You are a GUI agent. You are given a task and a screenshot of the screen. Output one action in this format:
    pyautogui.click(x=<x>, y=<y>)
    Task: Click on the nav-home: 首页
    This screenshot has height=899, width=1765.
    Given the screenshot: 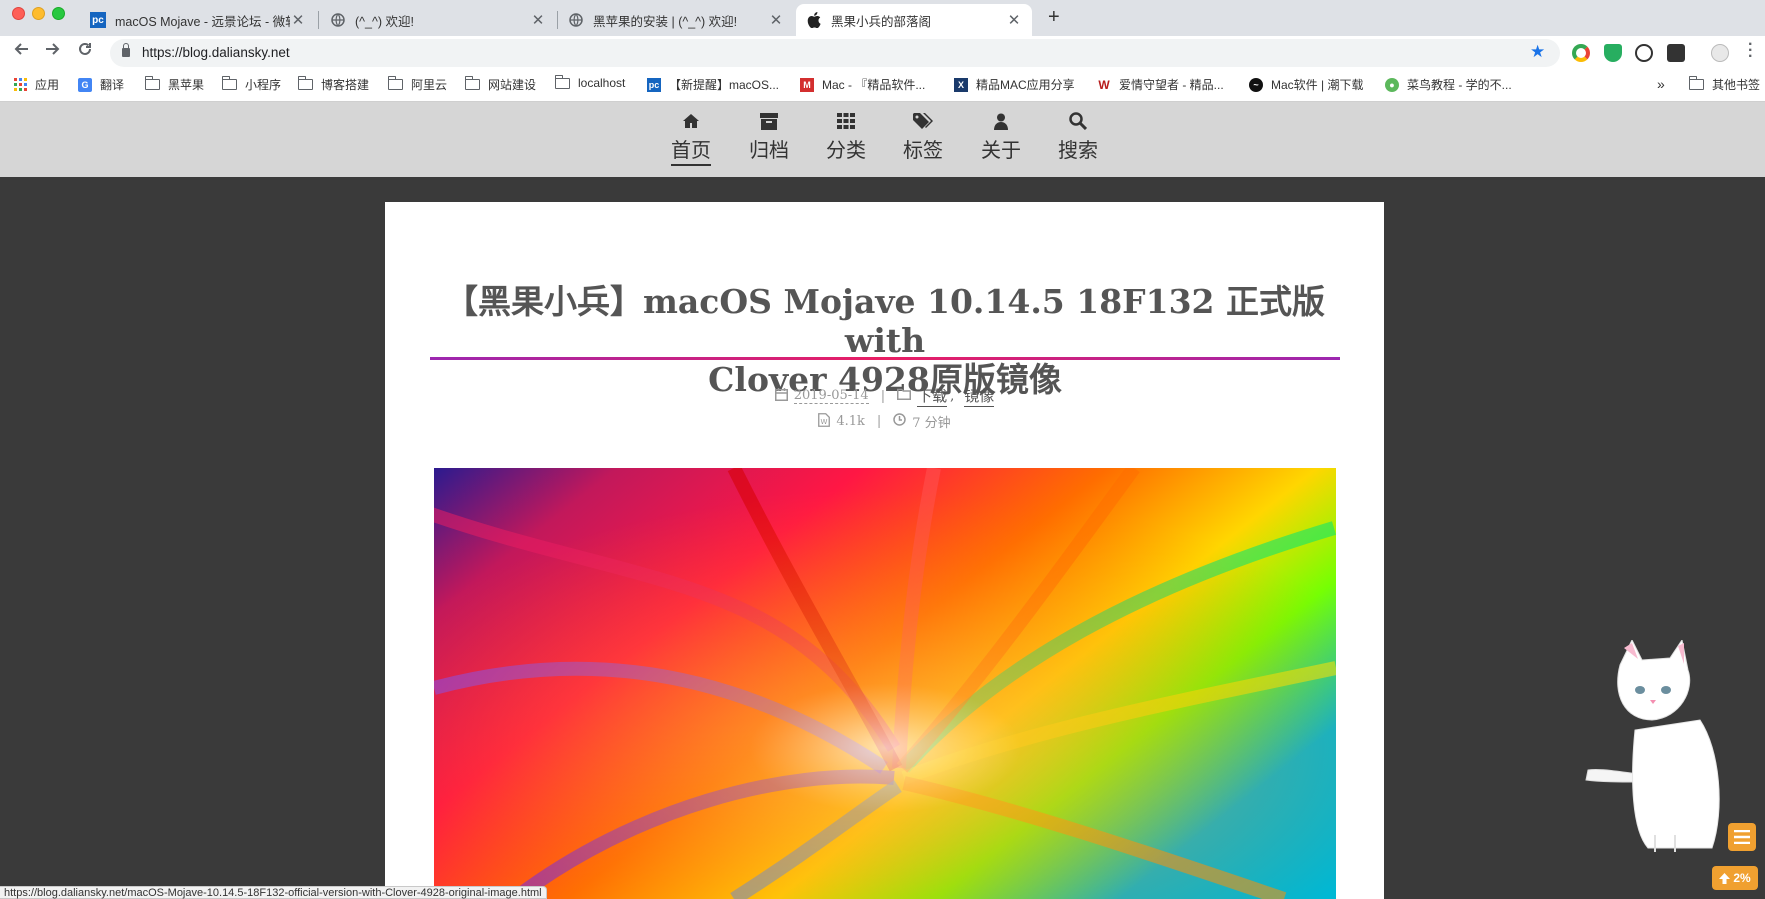 What is the action you would take?
    pyautogui.click(x=691, y=137)
    